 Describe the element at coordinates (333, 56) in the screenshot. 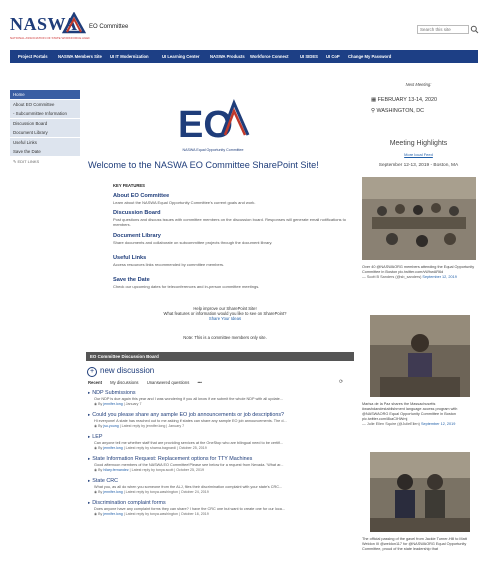

I see `nav-item-ui-cop: UI CoP` at that location.